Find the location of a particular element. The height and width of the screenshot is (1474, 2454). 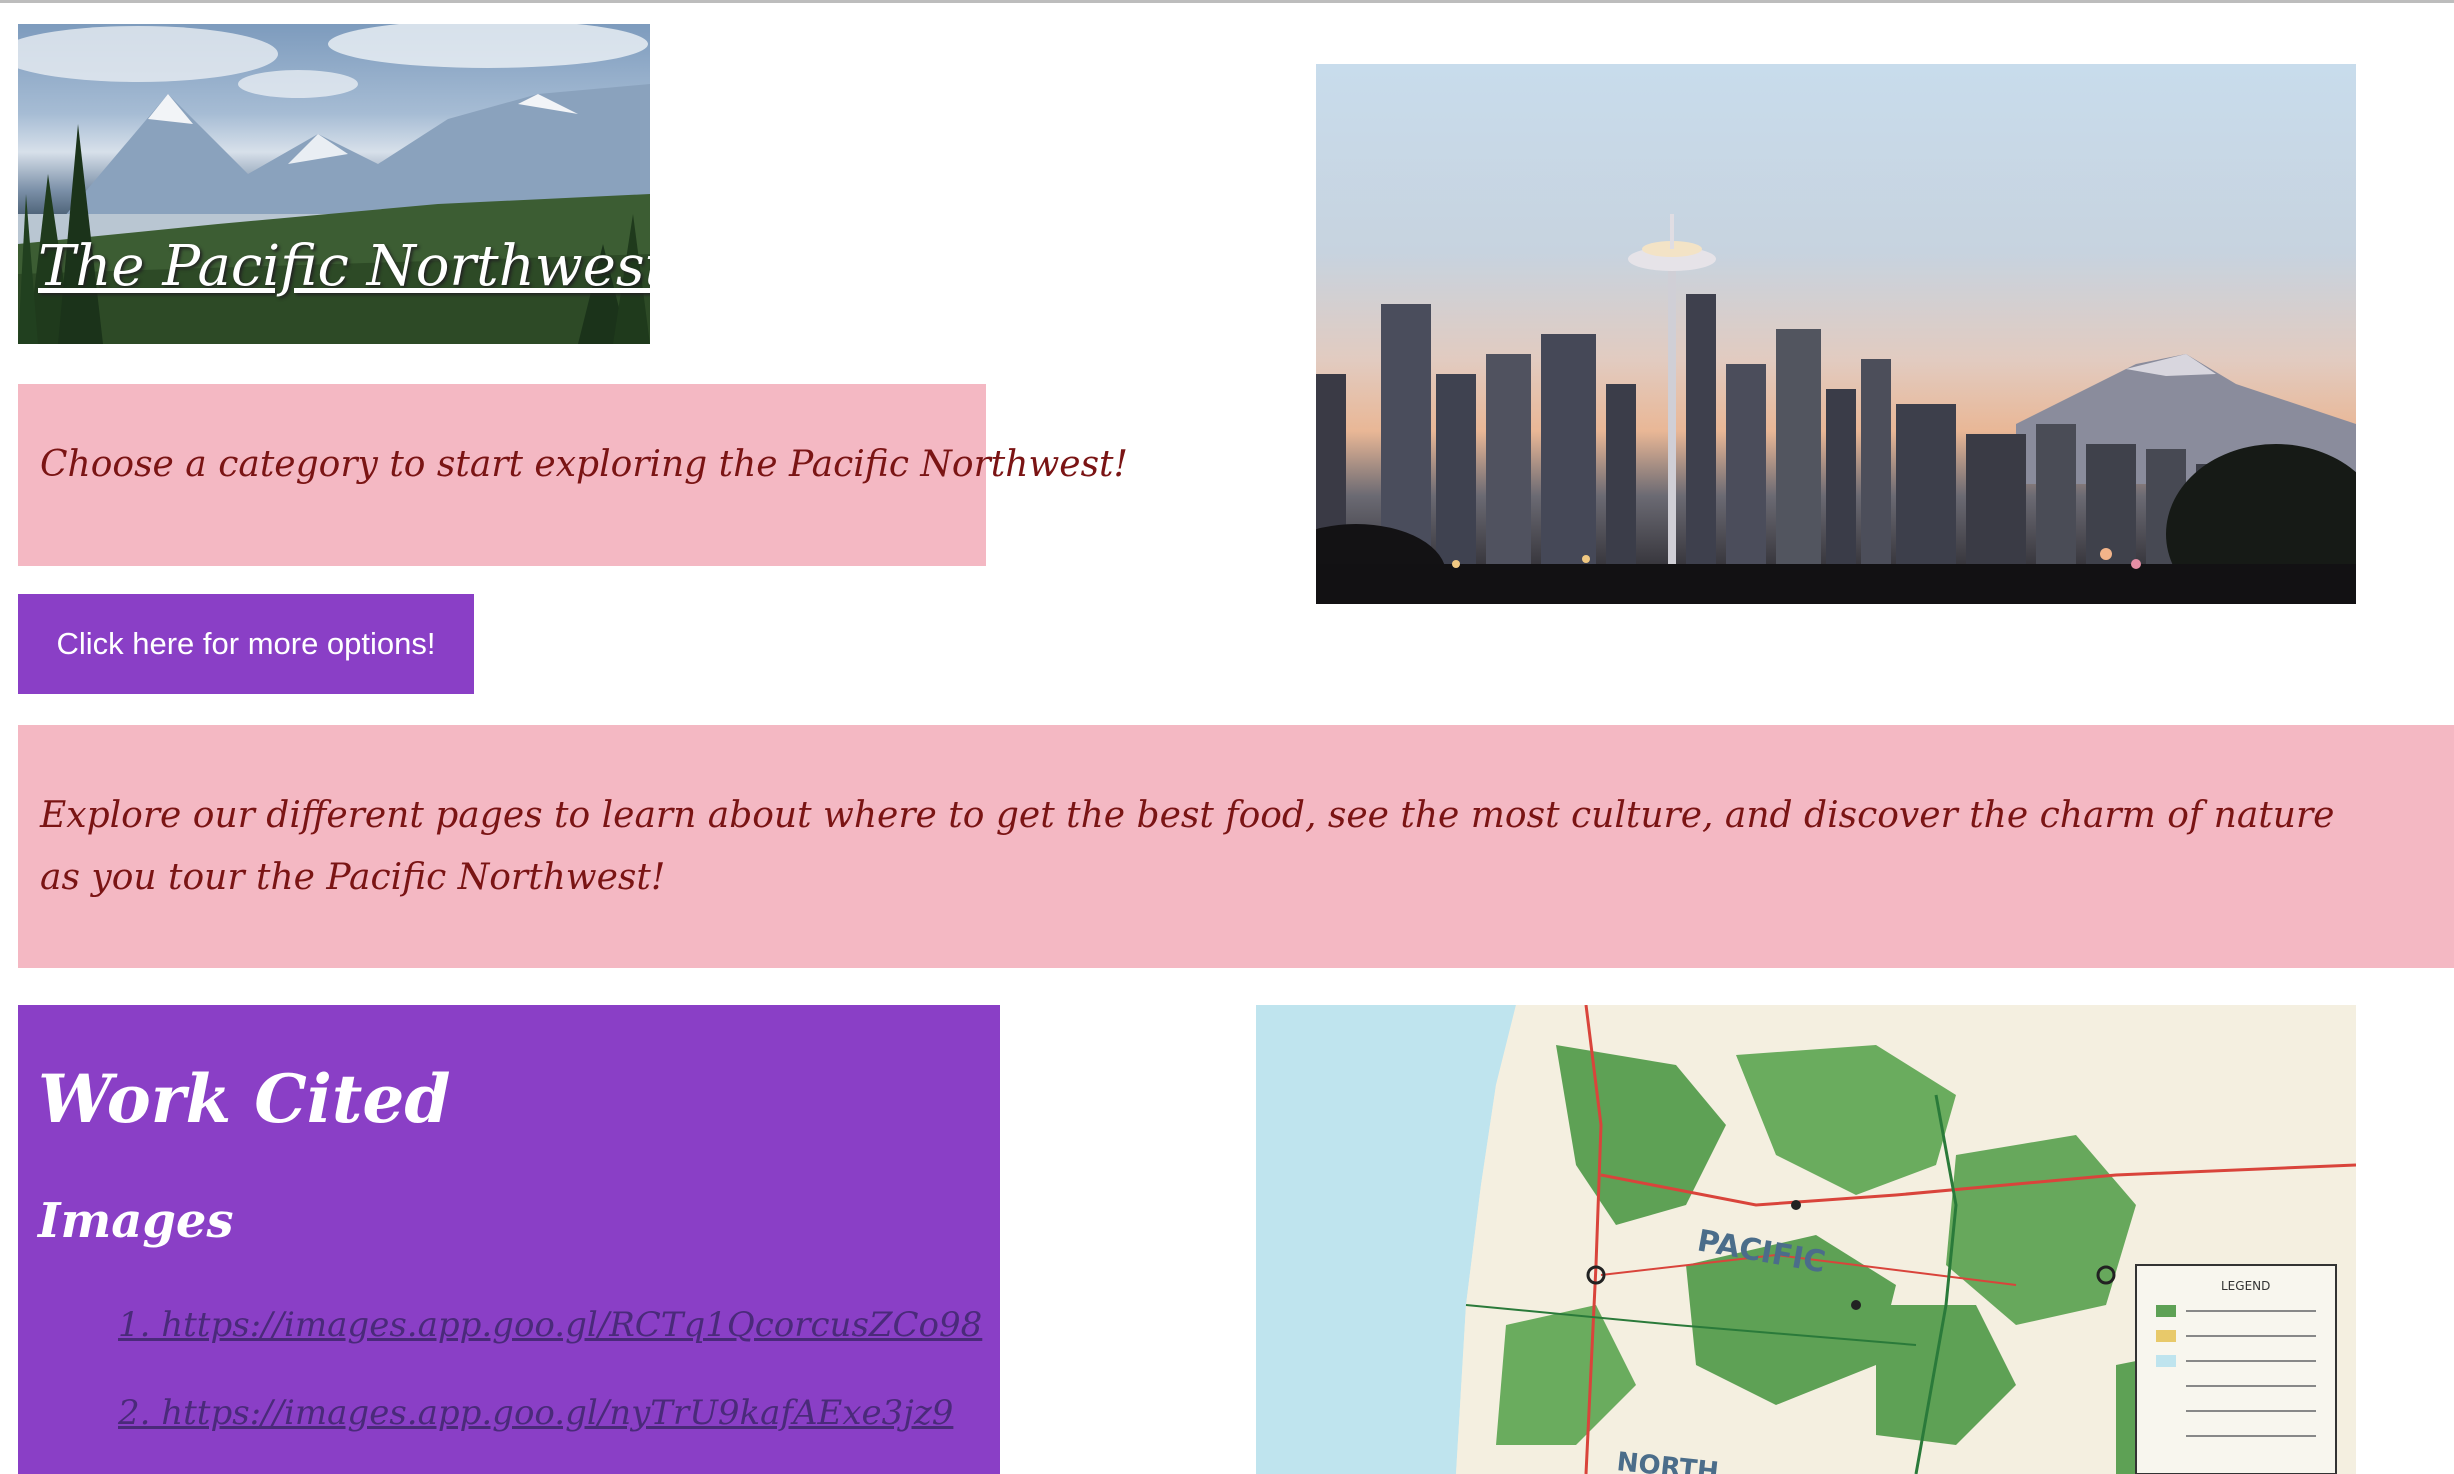

works-cited-heading: Work Cited is located at coordinates (244, 1099).